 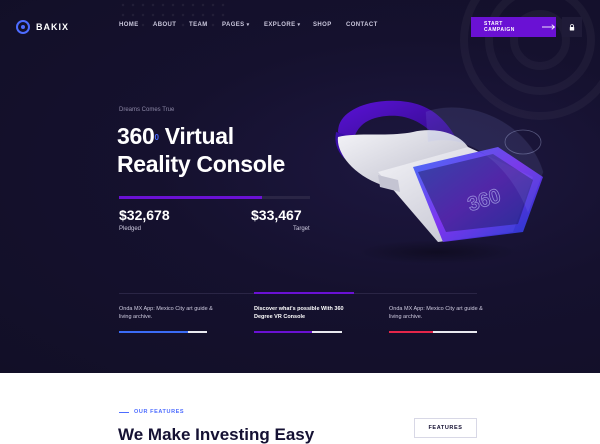 I want to click on eyebrow-text: OUR FEATURES, so click(x=159, y=412).